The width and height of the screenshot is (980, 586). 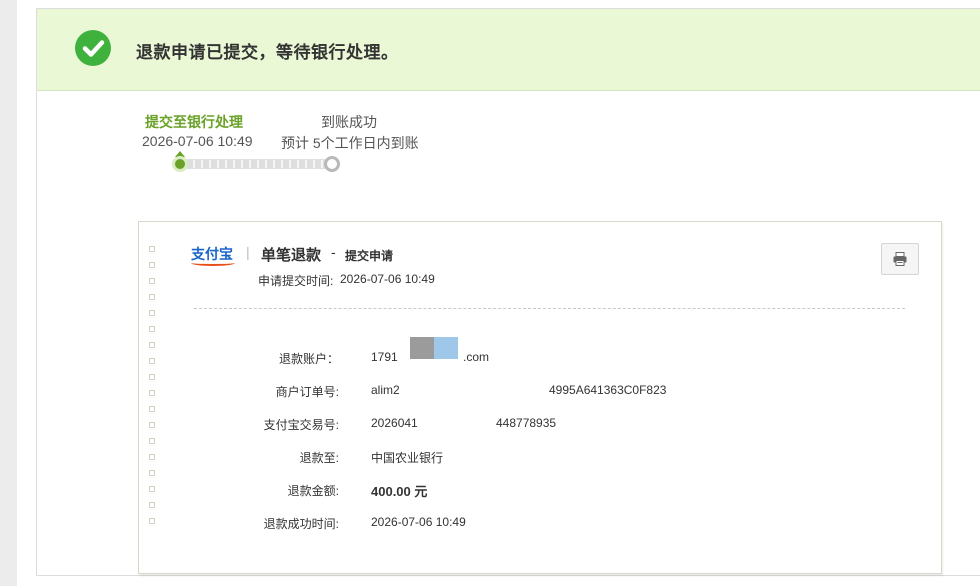 What do you see at coordinates (508, 50) in the screenshot?
I see `success-banner: 退款申请已提交，等待银行处理。` at bounding box center [508, 50].